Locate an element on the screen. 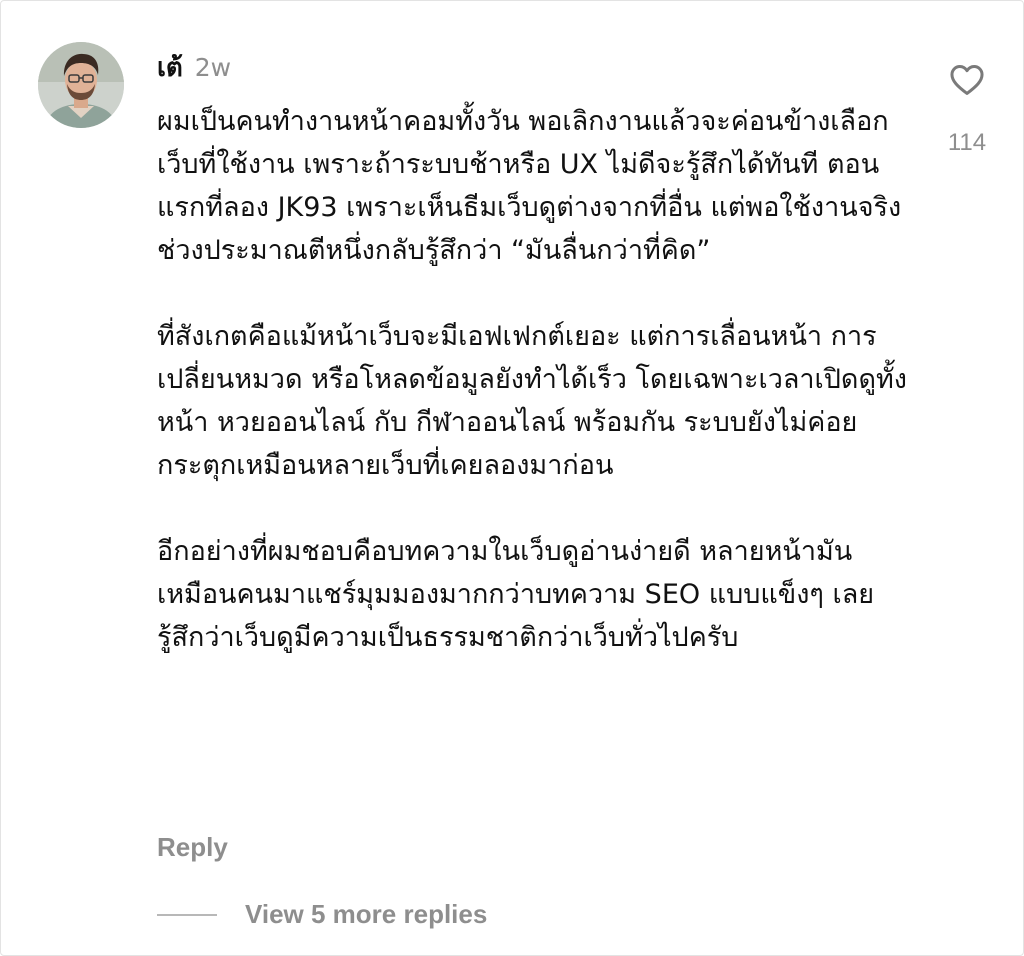 The image size is (1024, 956). avatar is located at coordinates (81, 85).